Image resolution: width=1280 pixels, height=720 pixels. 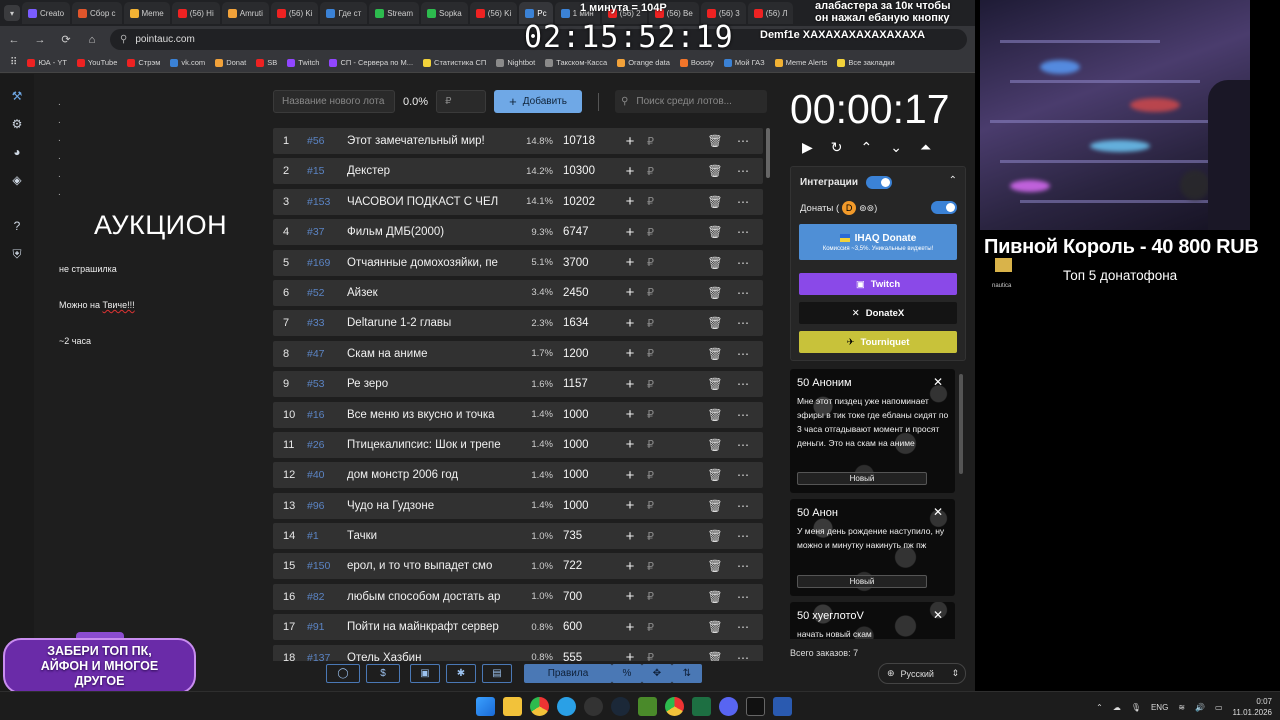 What do you see at coordinates (245, 13) in the screenshot?
I see `browser-tab: Amruti` at bounding box center [245, 13].